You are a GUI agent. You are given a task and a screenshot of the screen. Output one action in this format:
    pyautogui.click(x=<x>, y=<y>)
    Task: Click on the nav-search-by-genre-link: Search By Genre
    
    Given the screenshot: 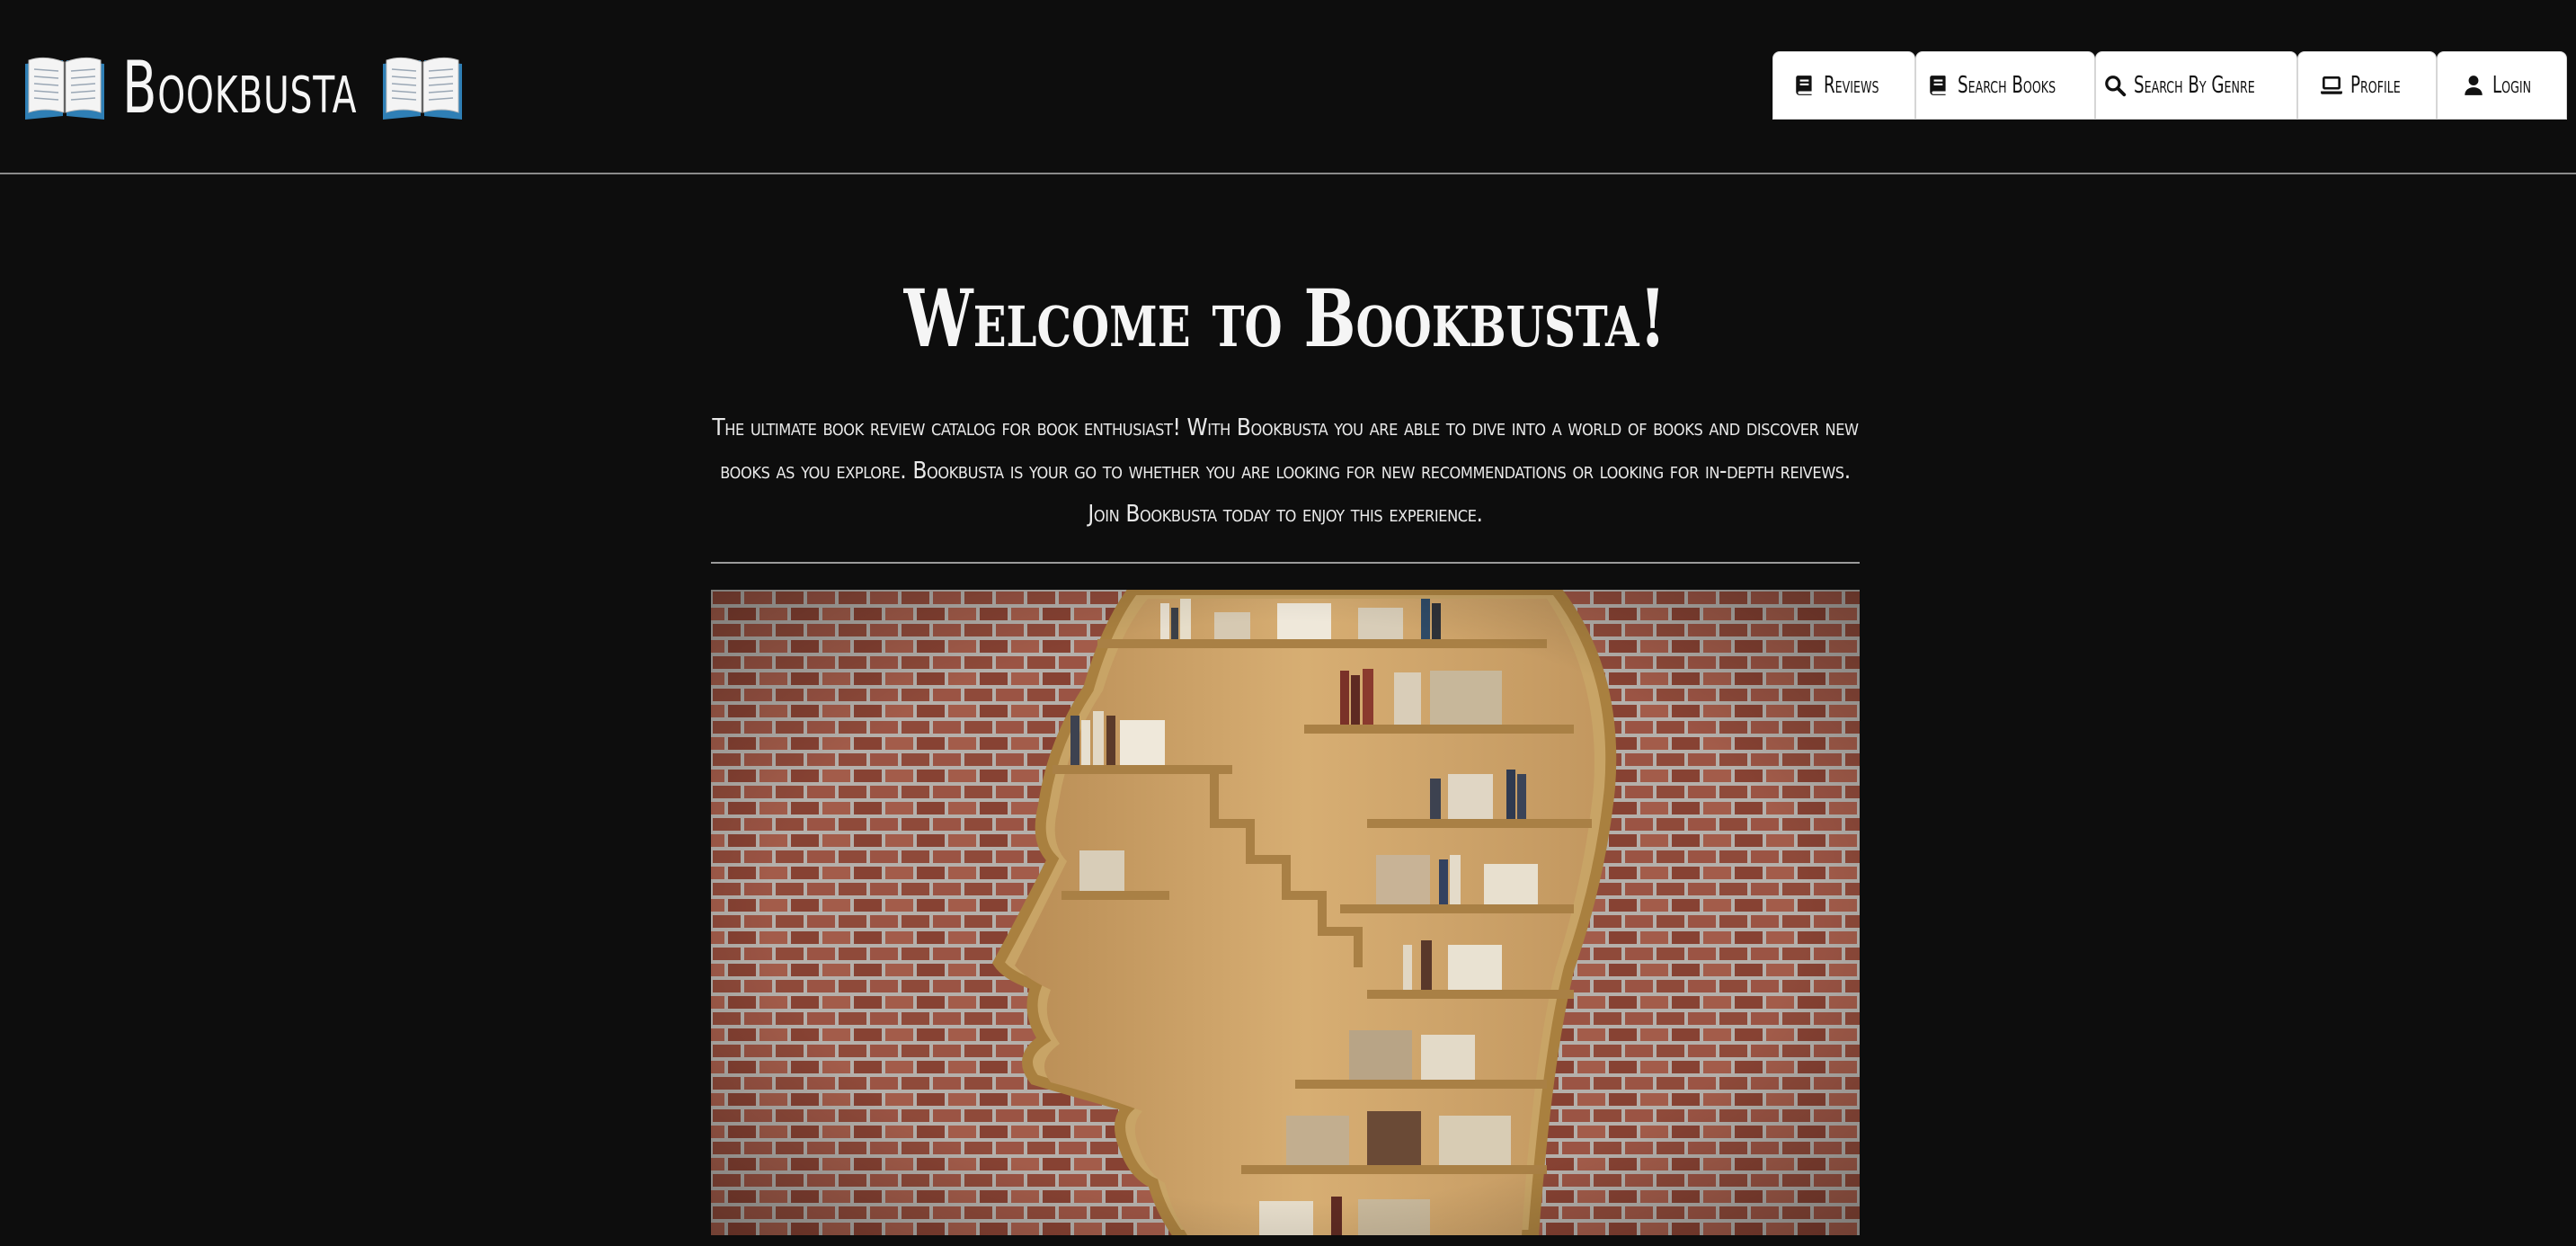 What is the action you would take?
    pyautogui.click(x=2196, y=86)
    